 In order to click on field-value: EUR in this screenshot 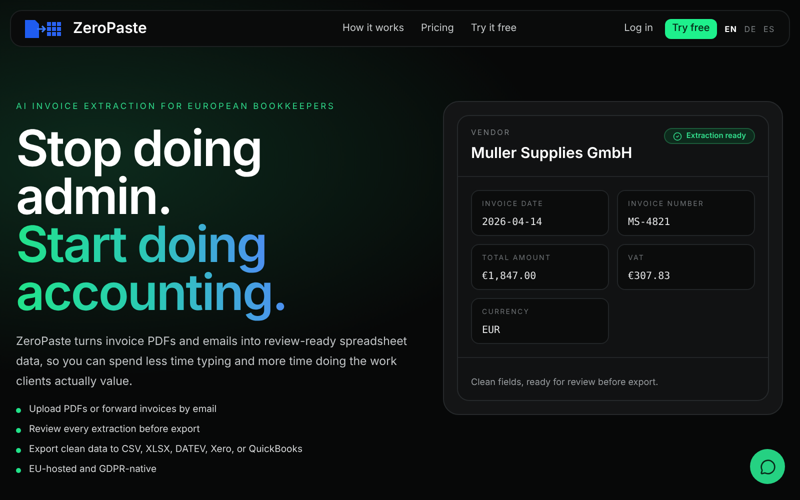, I will do `click(492, 331)`.